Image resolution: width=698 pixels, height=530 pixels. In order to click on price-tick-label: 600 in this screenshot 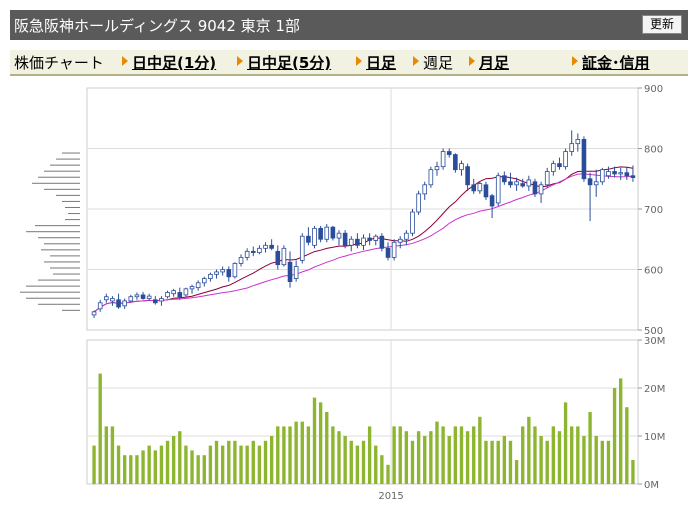, I will do `click(653, 271)`.